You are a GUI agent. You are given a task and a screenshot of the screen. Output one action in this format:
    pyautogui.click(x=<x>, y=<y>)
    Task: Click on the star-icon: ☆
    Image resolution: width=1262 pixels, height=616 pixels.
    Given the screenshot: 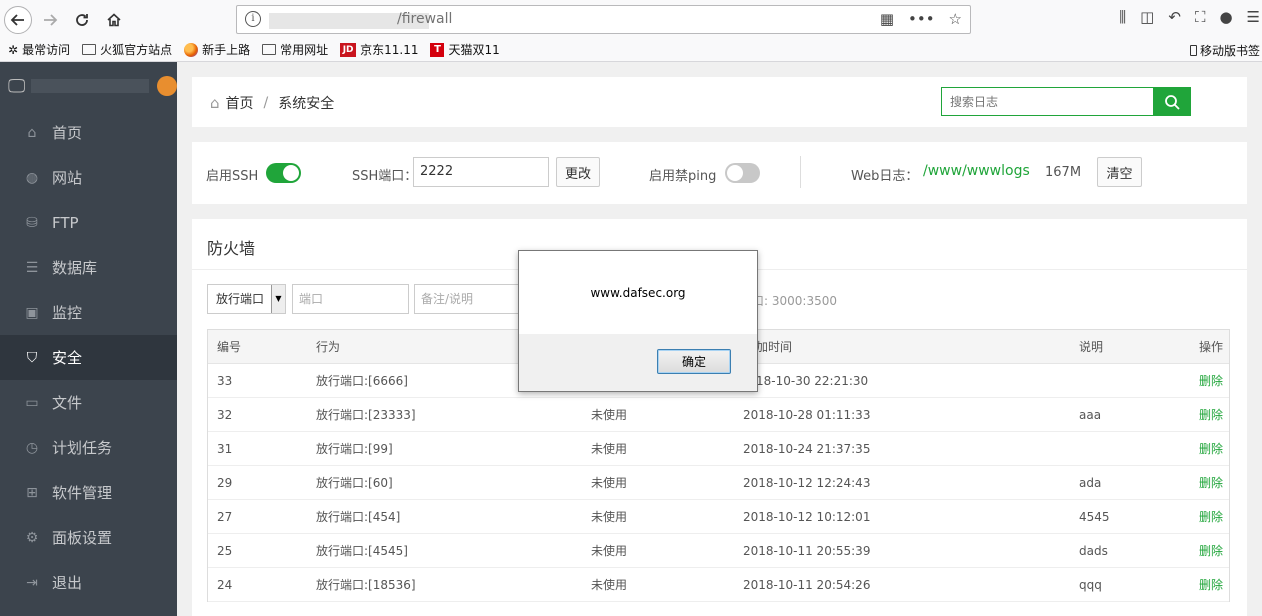 What is the action you would take?
    pyautogui.click(x=955, y=19)
    